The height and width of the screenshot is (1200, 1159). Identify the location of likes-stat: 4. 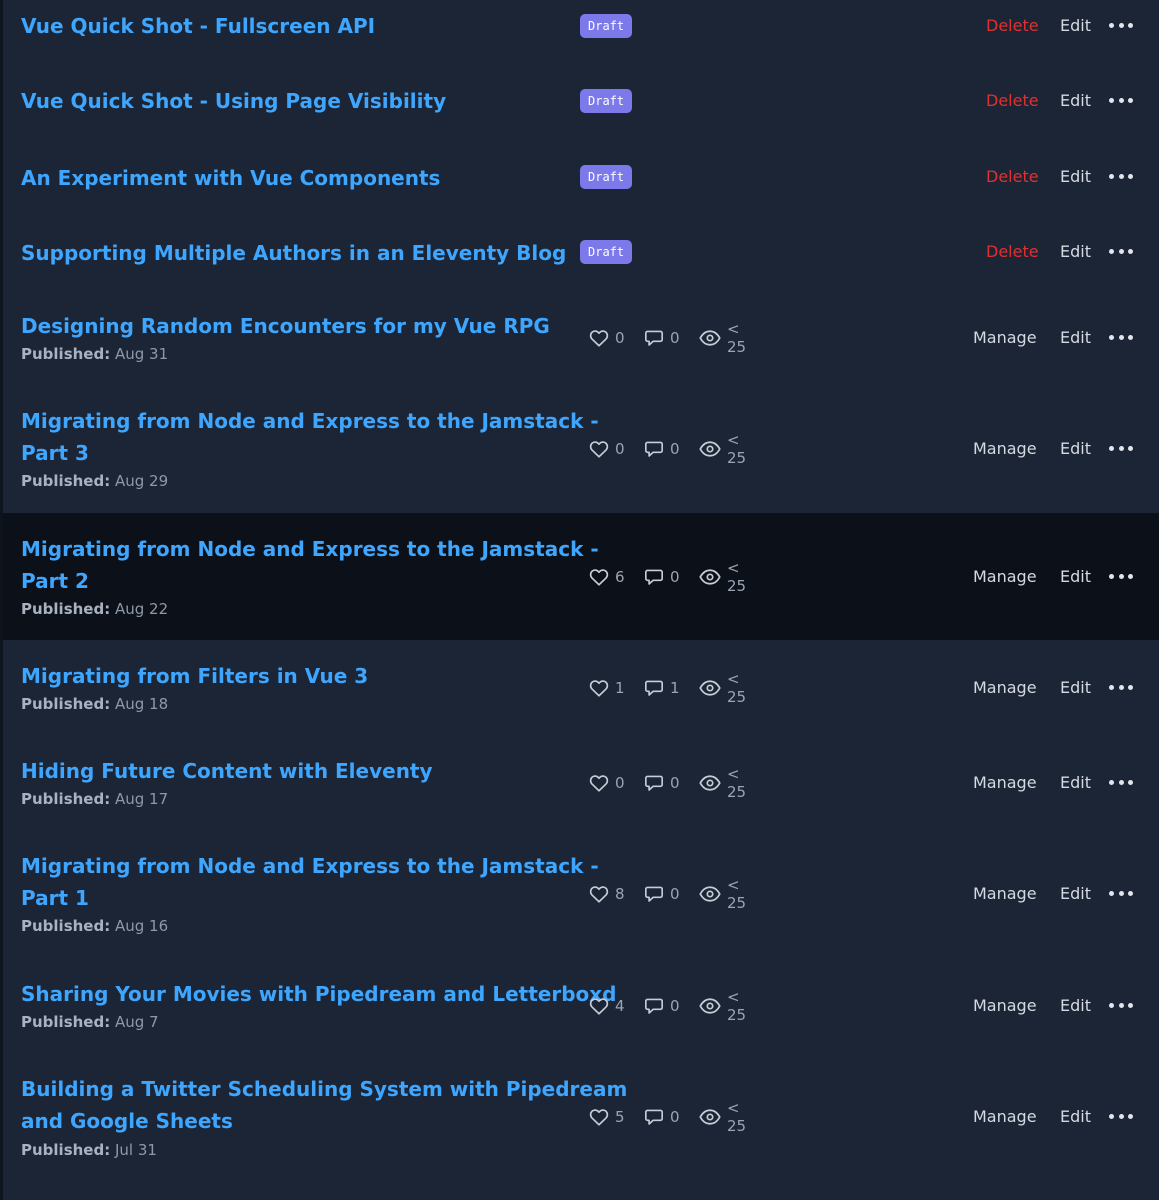
(607, 1006).